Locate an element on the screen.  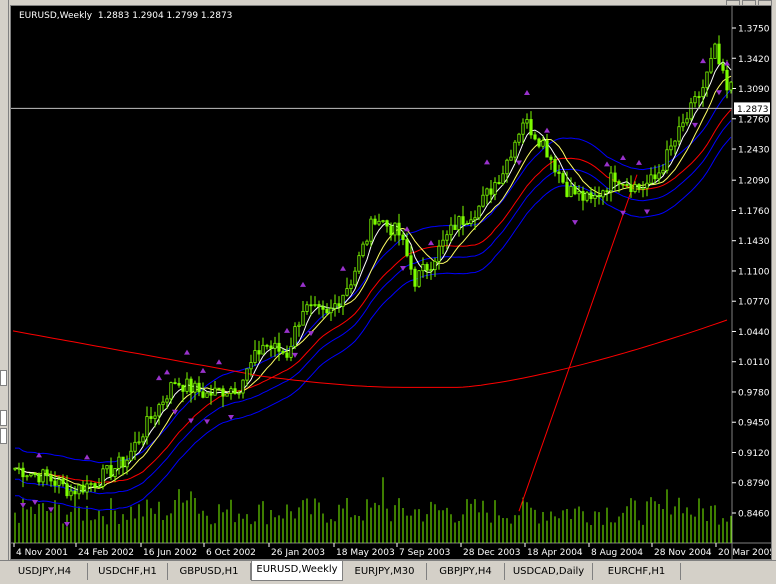
tab-eurjpy-m30: EURJPY,M30 is located at coordinates (385, 571).